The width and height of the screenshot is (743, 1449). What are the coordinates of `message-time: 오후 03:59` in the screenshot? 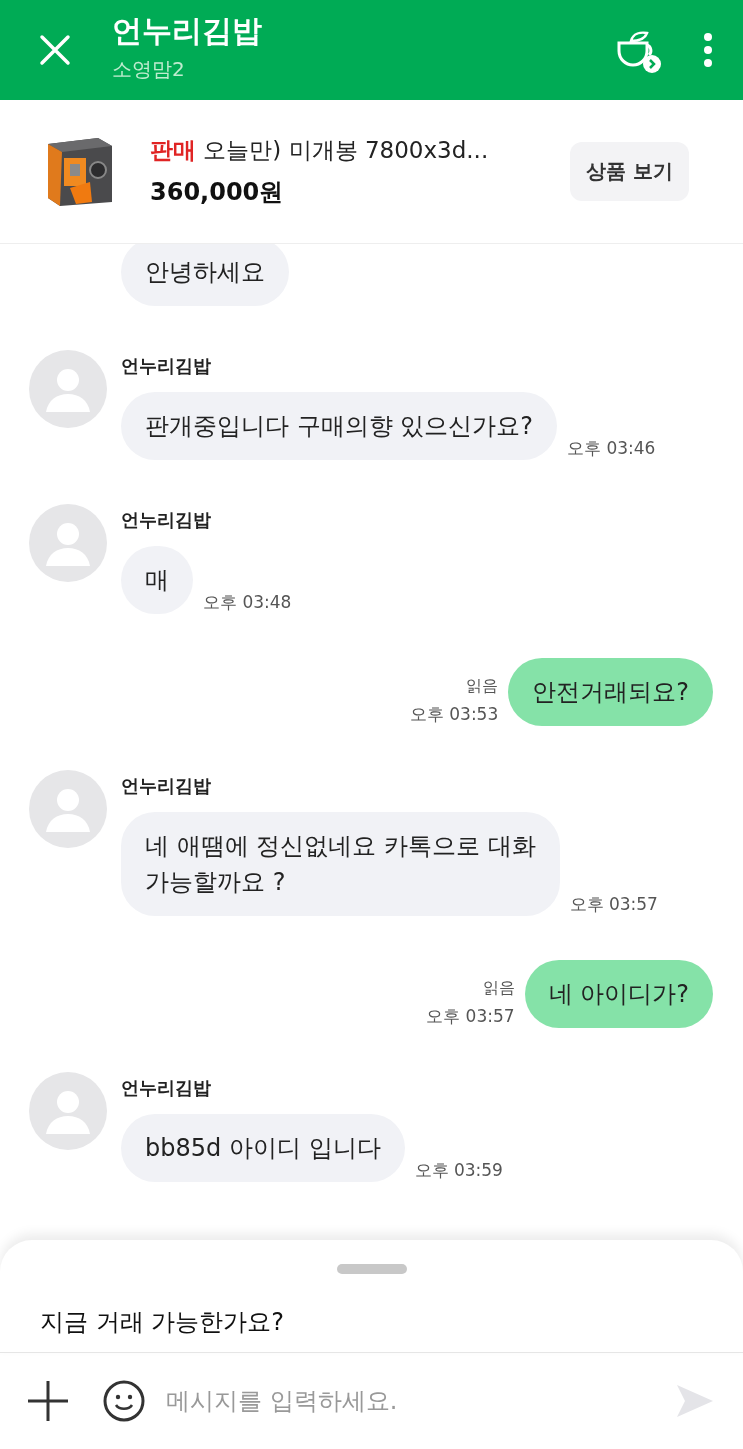 It's located at (458, 1170).